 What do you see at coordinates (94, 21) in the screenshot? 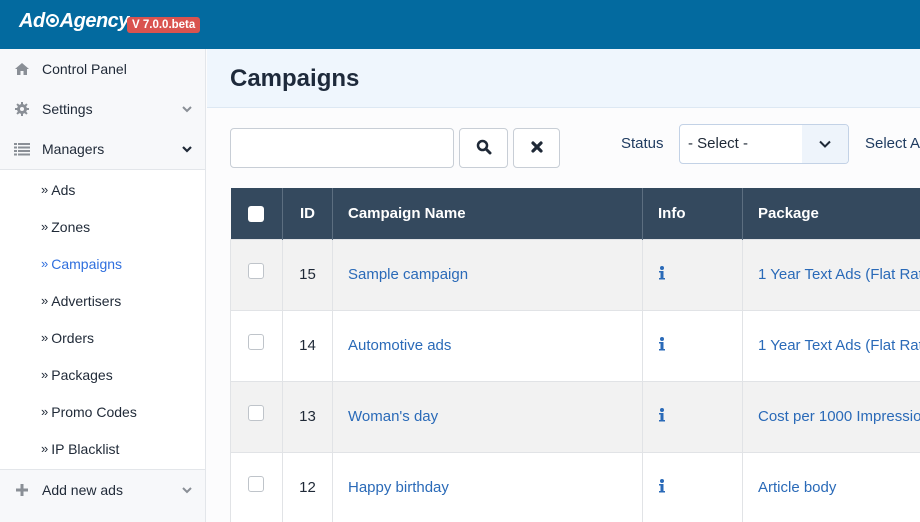
I see `logo-text-agency: Agency` at bounding box center [94, 21].